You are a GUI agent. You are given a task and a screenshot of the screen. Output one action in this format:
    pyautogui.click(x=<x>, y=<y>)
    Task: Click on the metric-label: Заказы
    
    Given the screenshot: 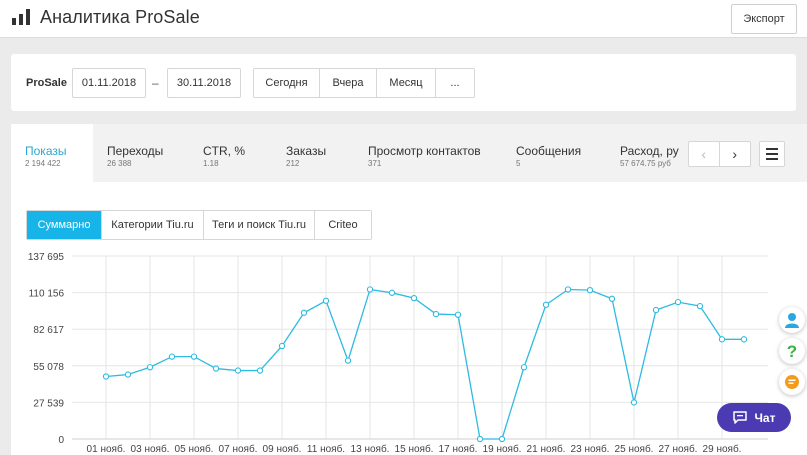 What is the action you would take?
    pyautogui.click(x=306, y=151)
    